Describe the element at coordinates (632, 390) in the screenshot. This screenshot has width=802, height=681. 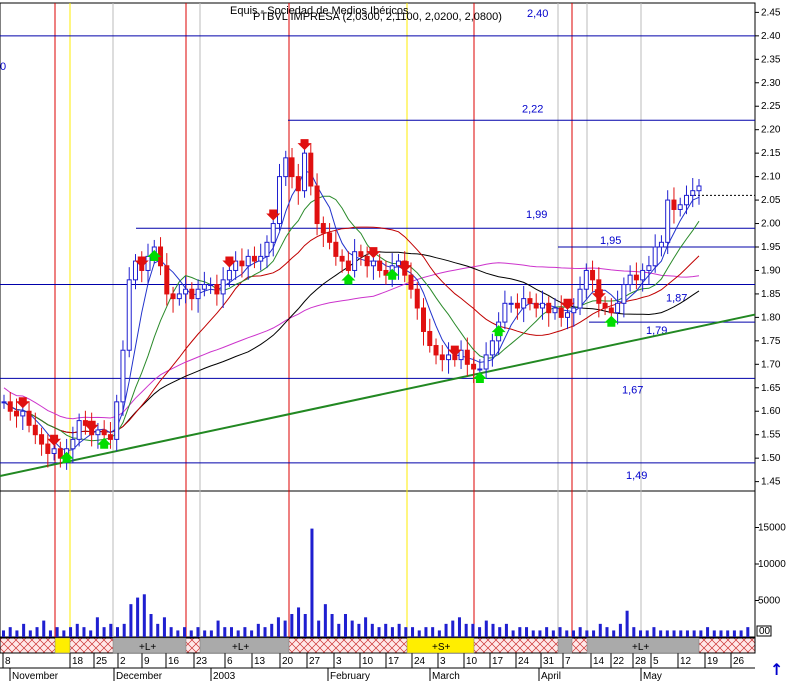
I see `price-level-label: 1,67` at that location.